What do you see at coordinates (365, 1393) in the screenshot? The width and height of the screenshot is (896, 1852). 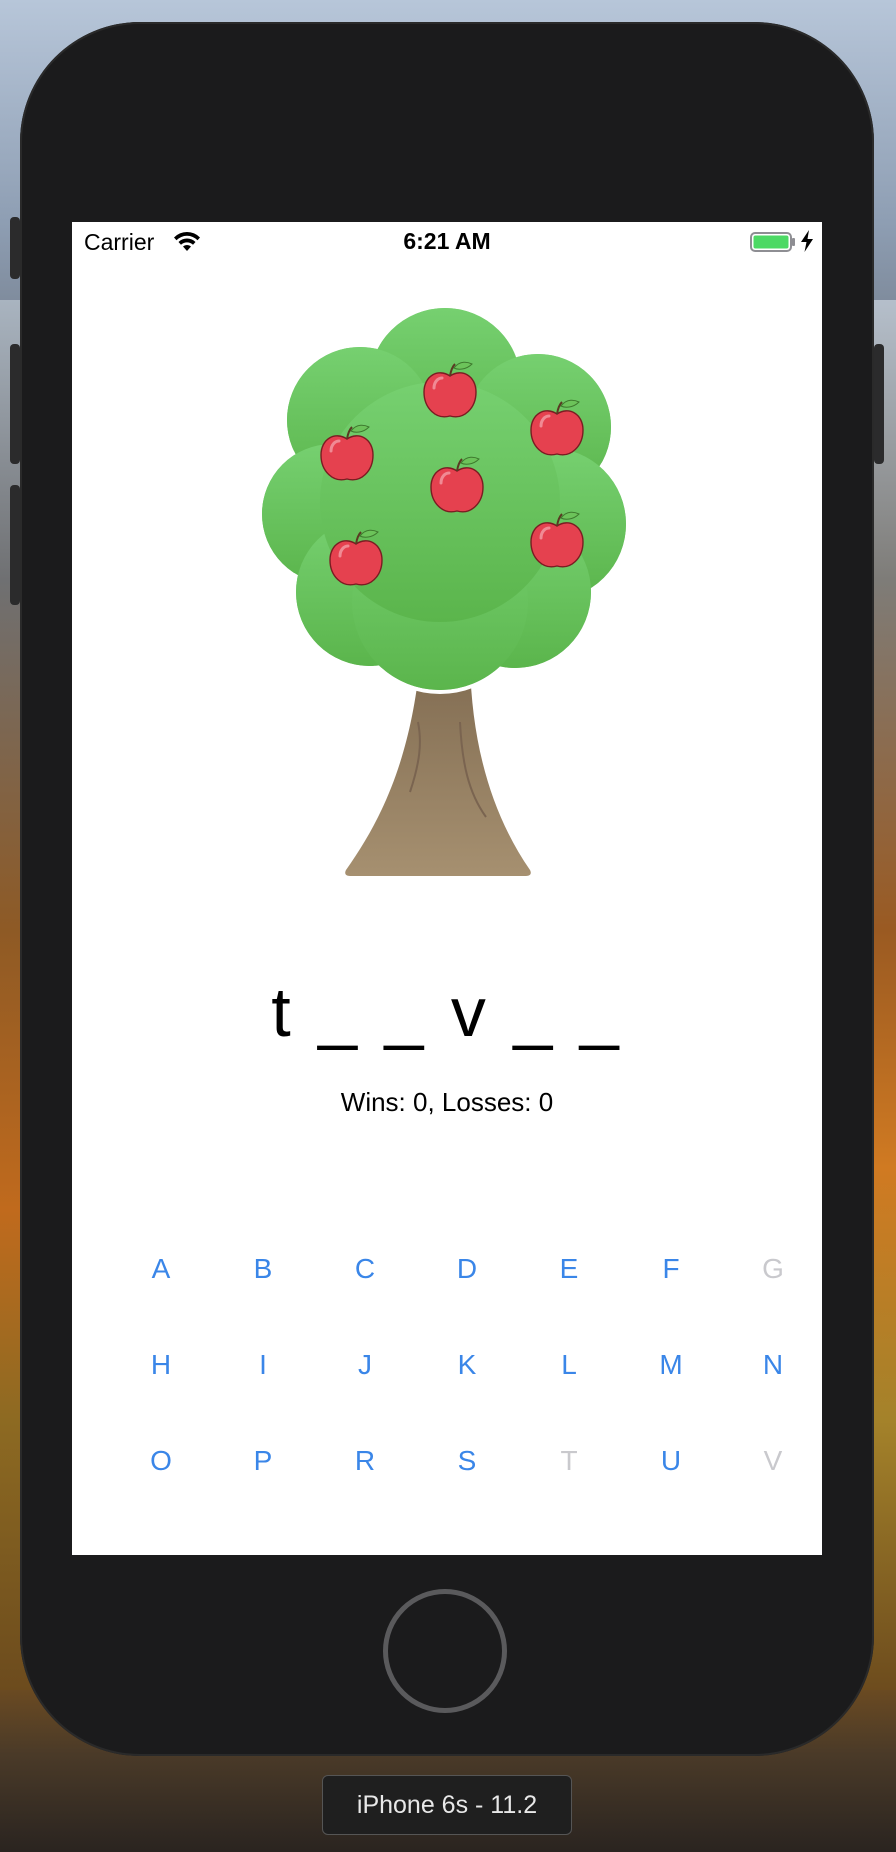 I see `letter-button-j: J` at bounding box center [365, 1393].